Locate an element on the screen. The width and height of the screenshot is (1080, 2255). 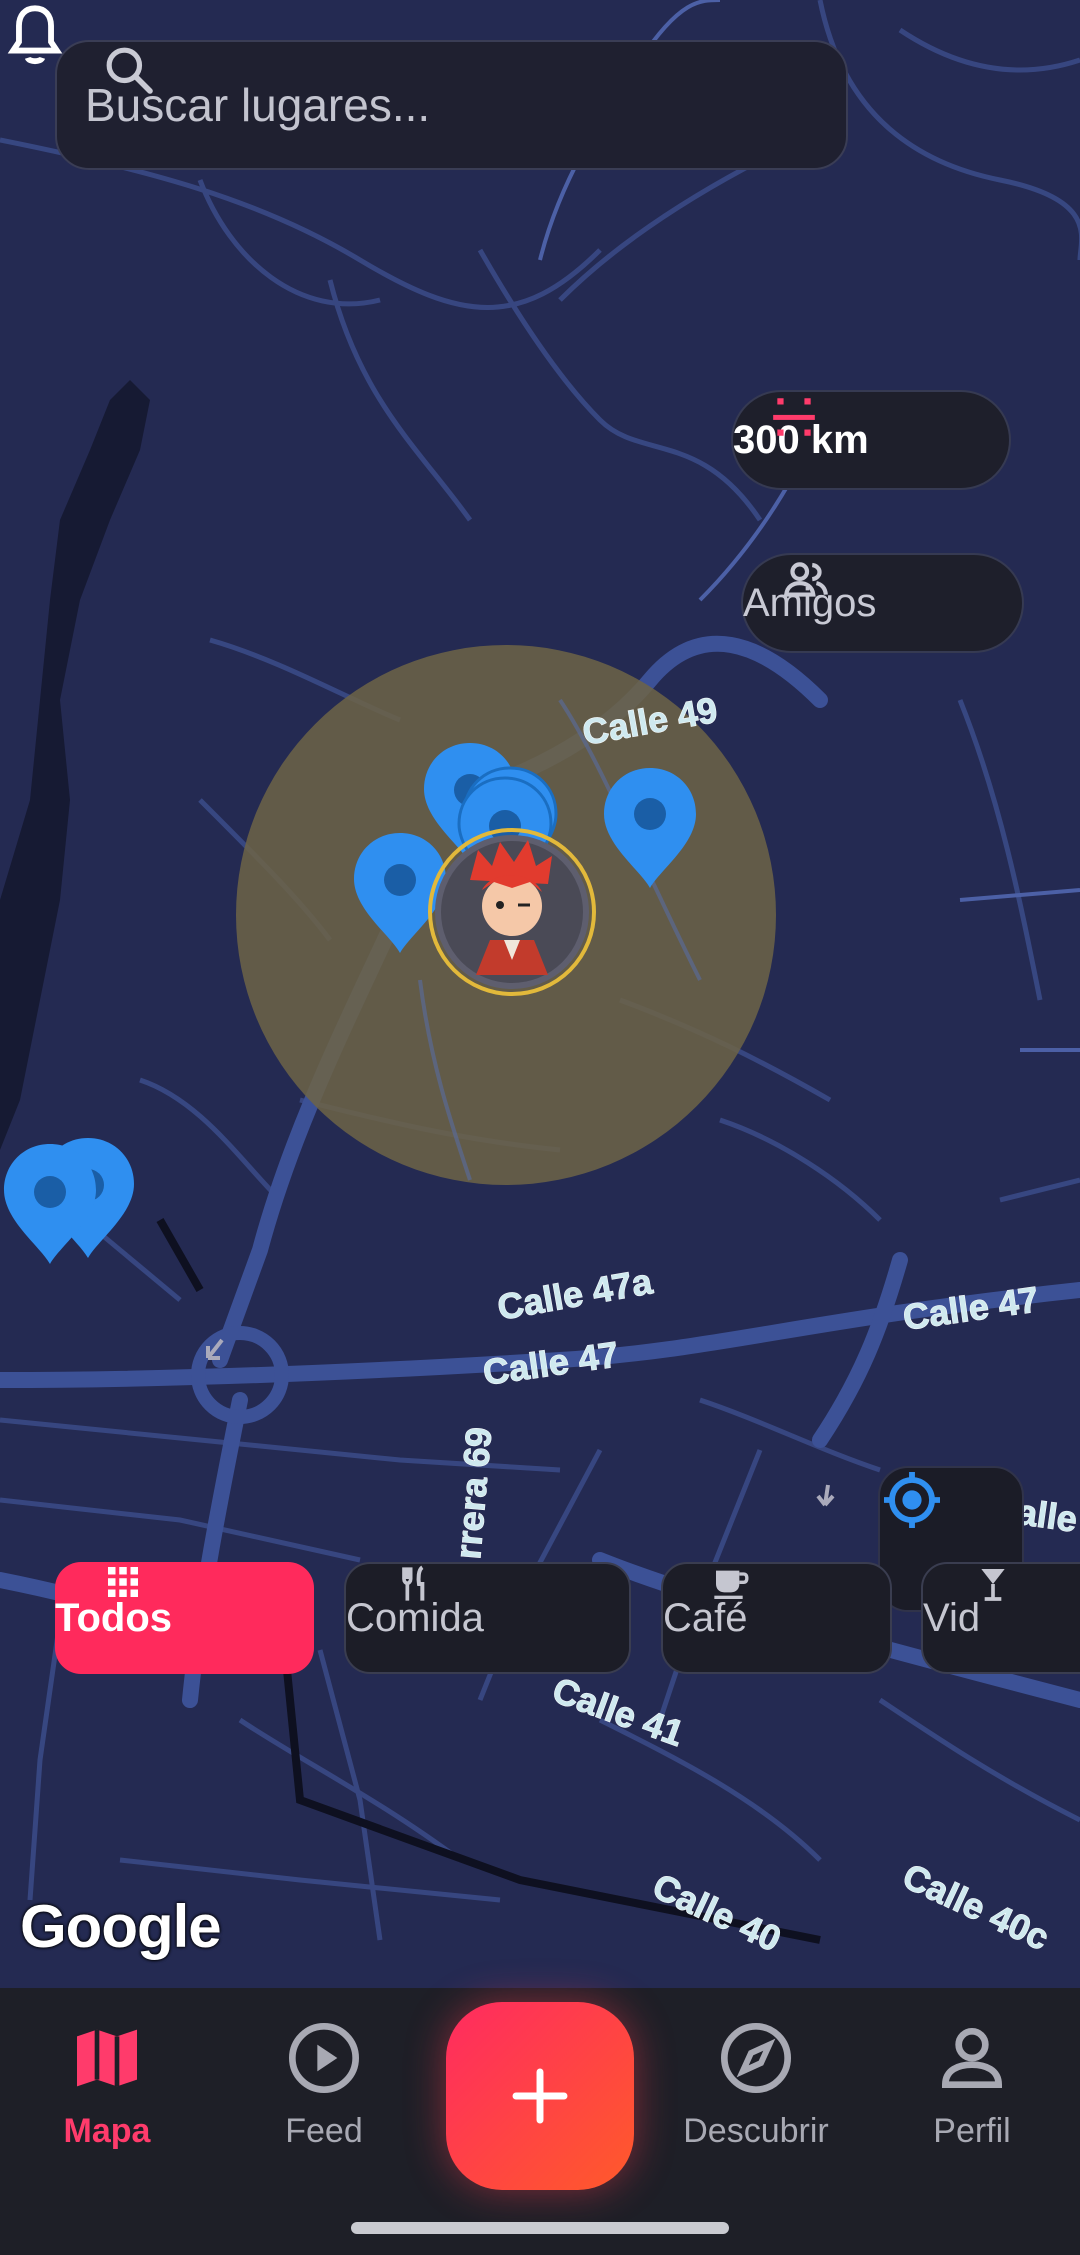
radius-icon is located at coordinates (794, 417).